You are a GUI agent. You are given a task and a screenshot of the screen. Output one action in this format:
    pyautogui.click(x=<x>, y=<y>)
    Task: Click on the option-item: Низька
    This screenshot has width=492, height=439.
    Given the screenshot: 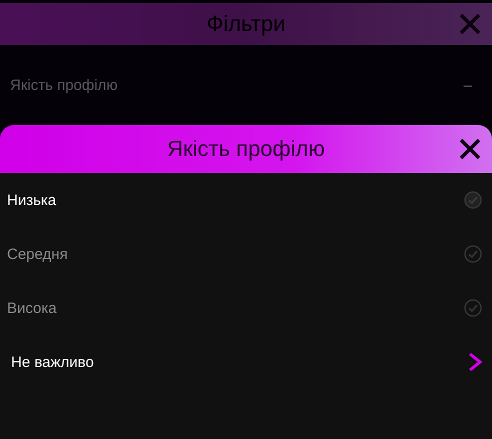 What is the action you would take?
    pyautogui.click(x=246, y=200)
    